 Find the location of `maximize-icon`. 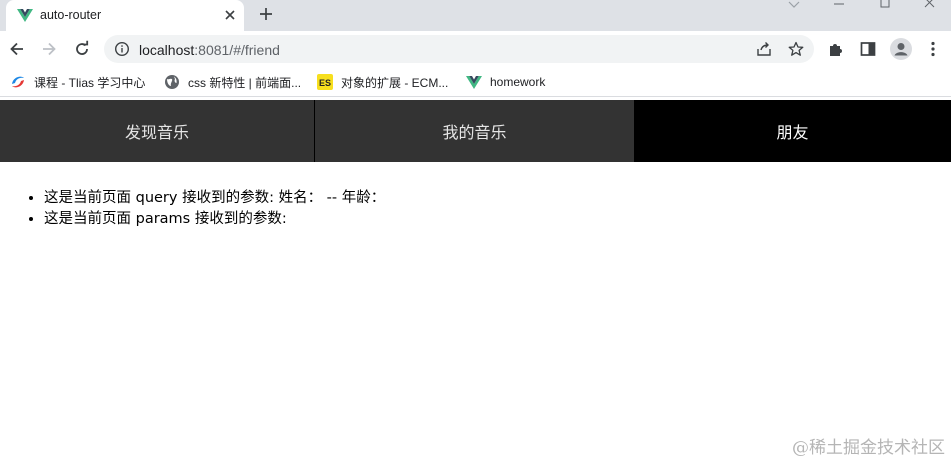

maximize-icon is located at coordinates (885, 6).